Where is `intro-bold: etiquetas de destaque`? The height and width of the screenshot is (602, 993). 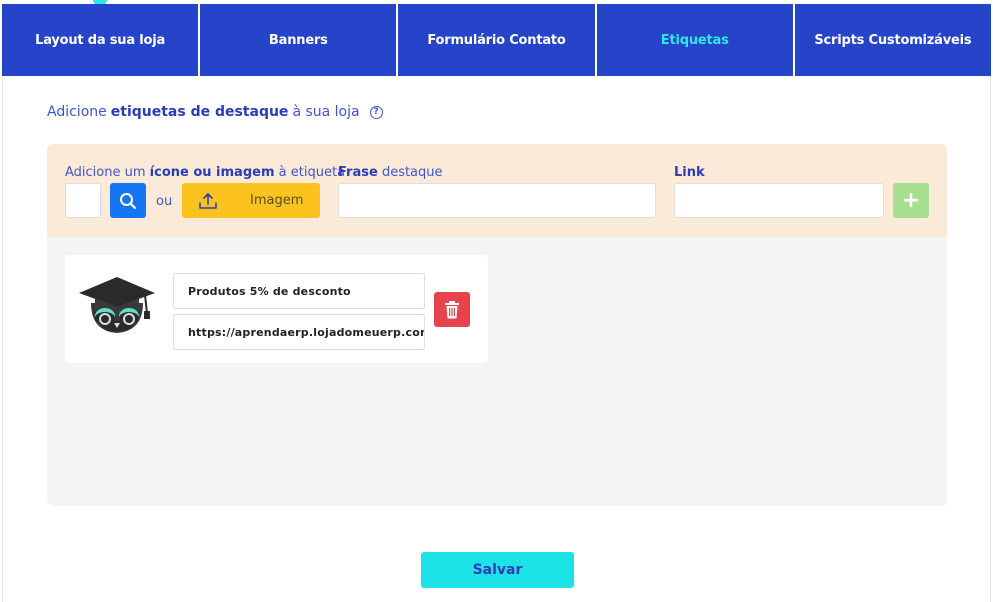
intro-bold: etiquetas de destaque is located at coordinates (199, 112).